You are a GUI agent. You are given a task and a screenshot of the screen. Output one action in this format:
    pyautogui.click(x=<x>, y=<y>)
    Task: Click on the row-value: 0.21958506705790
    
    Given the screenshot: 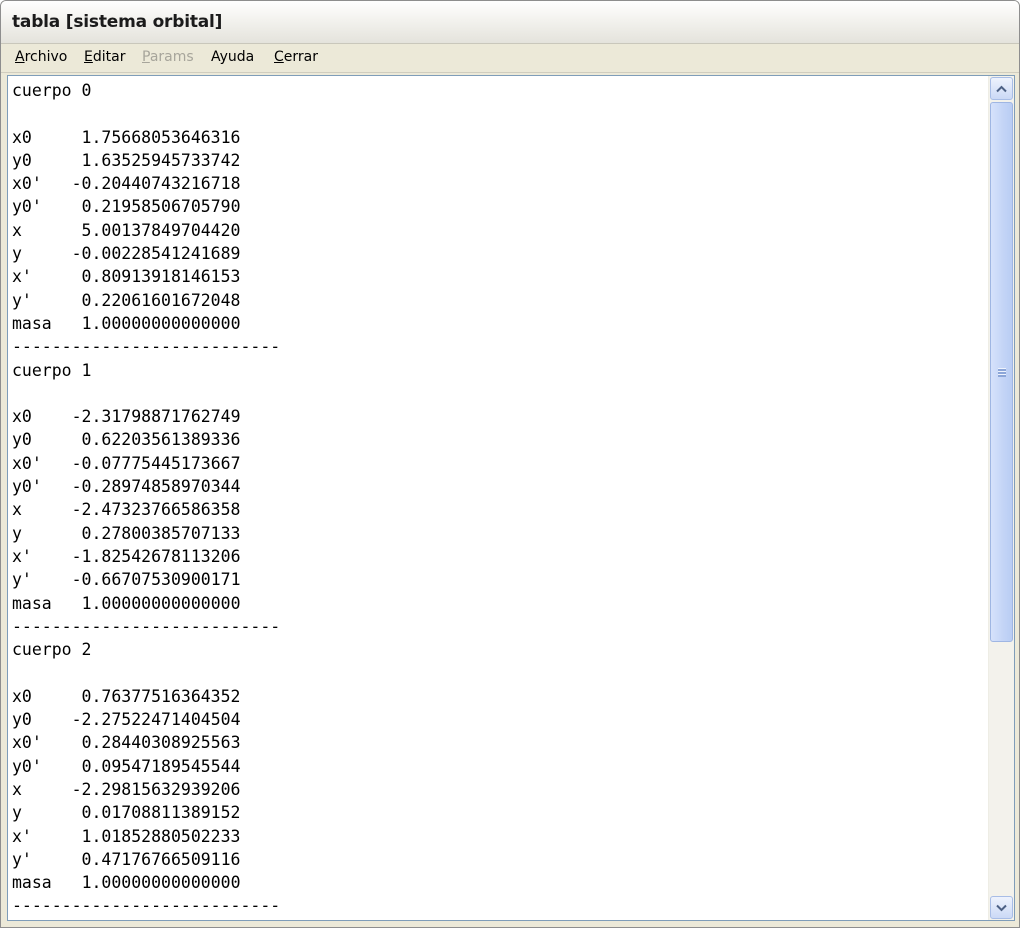 What is the action you would take?
    pyautogui.click(x=161, y=207)
    